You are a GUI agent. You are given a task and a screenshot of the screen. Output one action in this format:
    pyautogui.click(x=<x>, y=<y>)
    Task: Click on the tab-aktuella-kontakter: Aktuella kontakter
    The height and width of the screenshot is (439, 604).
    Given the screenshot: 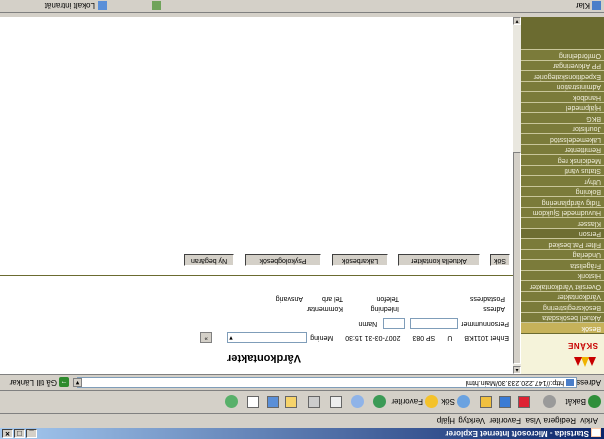 What is the action you would take?
    pyautogui.click(x=439, y=260)
    